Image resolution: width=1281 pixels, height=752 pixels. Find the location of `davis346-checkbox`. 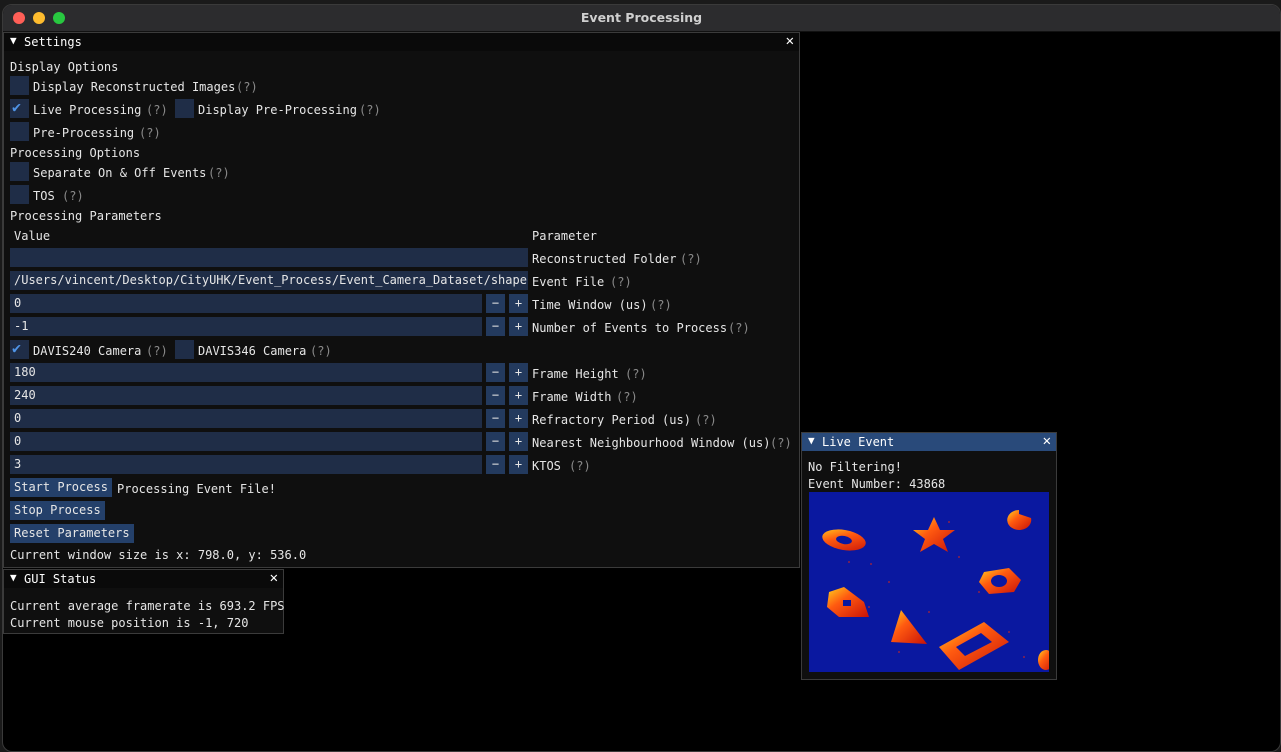

davis346-checkbox is located at coordinates (184, 349).